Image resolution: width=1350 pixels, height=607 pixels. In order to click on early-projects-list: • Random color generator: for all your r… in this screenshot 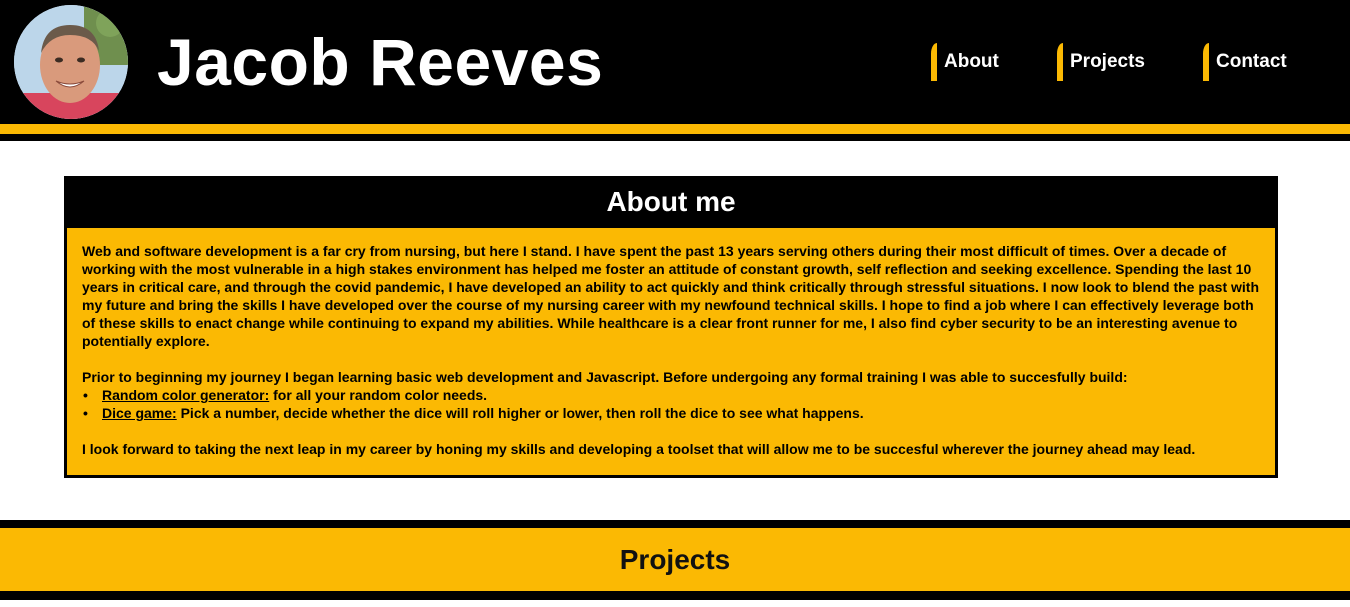, I will do `click(671, 404)`.